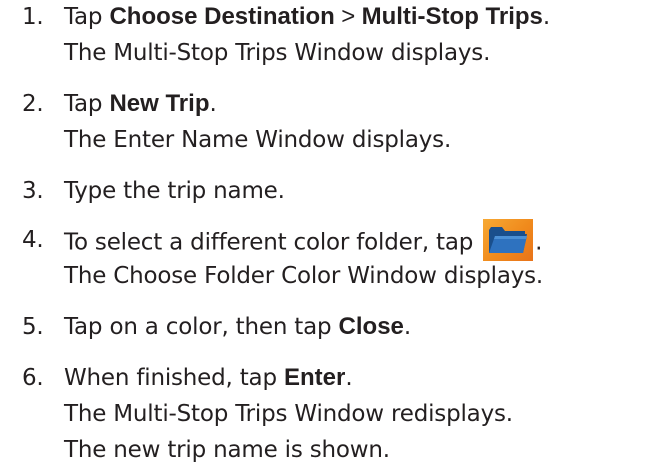 This screenshot has width=652, height=468. Describe the element at coordinates (159, 103) in the screenshot. I see `button-name-new-trip: New Trip` at that location.